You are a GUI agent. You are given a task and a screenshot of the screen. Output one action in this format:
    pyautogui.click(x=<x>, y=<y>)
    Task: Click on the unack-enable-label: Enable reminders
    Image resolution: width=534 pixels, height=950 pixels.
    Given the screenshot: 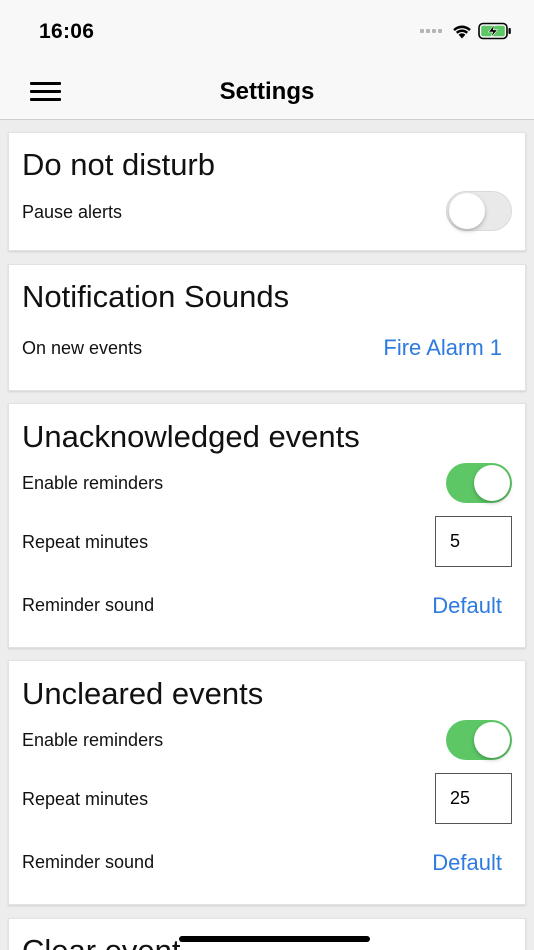 What is the action you would take?
    pyautogui.click(x=93, y=483)
    